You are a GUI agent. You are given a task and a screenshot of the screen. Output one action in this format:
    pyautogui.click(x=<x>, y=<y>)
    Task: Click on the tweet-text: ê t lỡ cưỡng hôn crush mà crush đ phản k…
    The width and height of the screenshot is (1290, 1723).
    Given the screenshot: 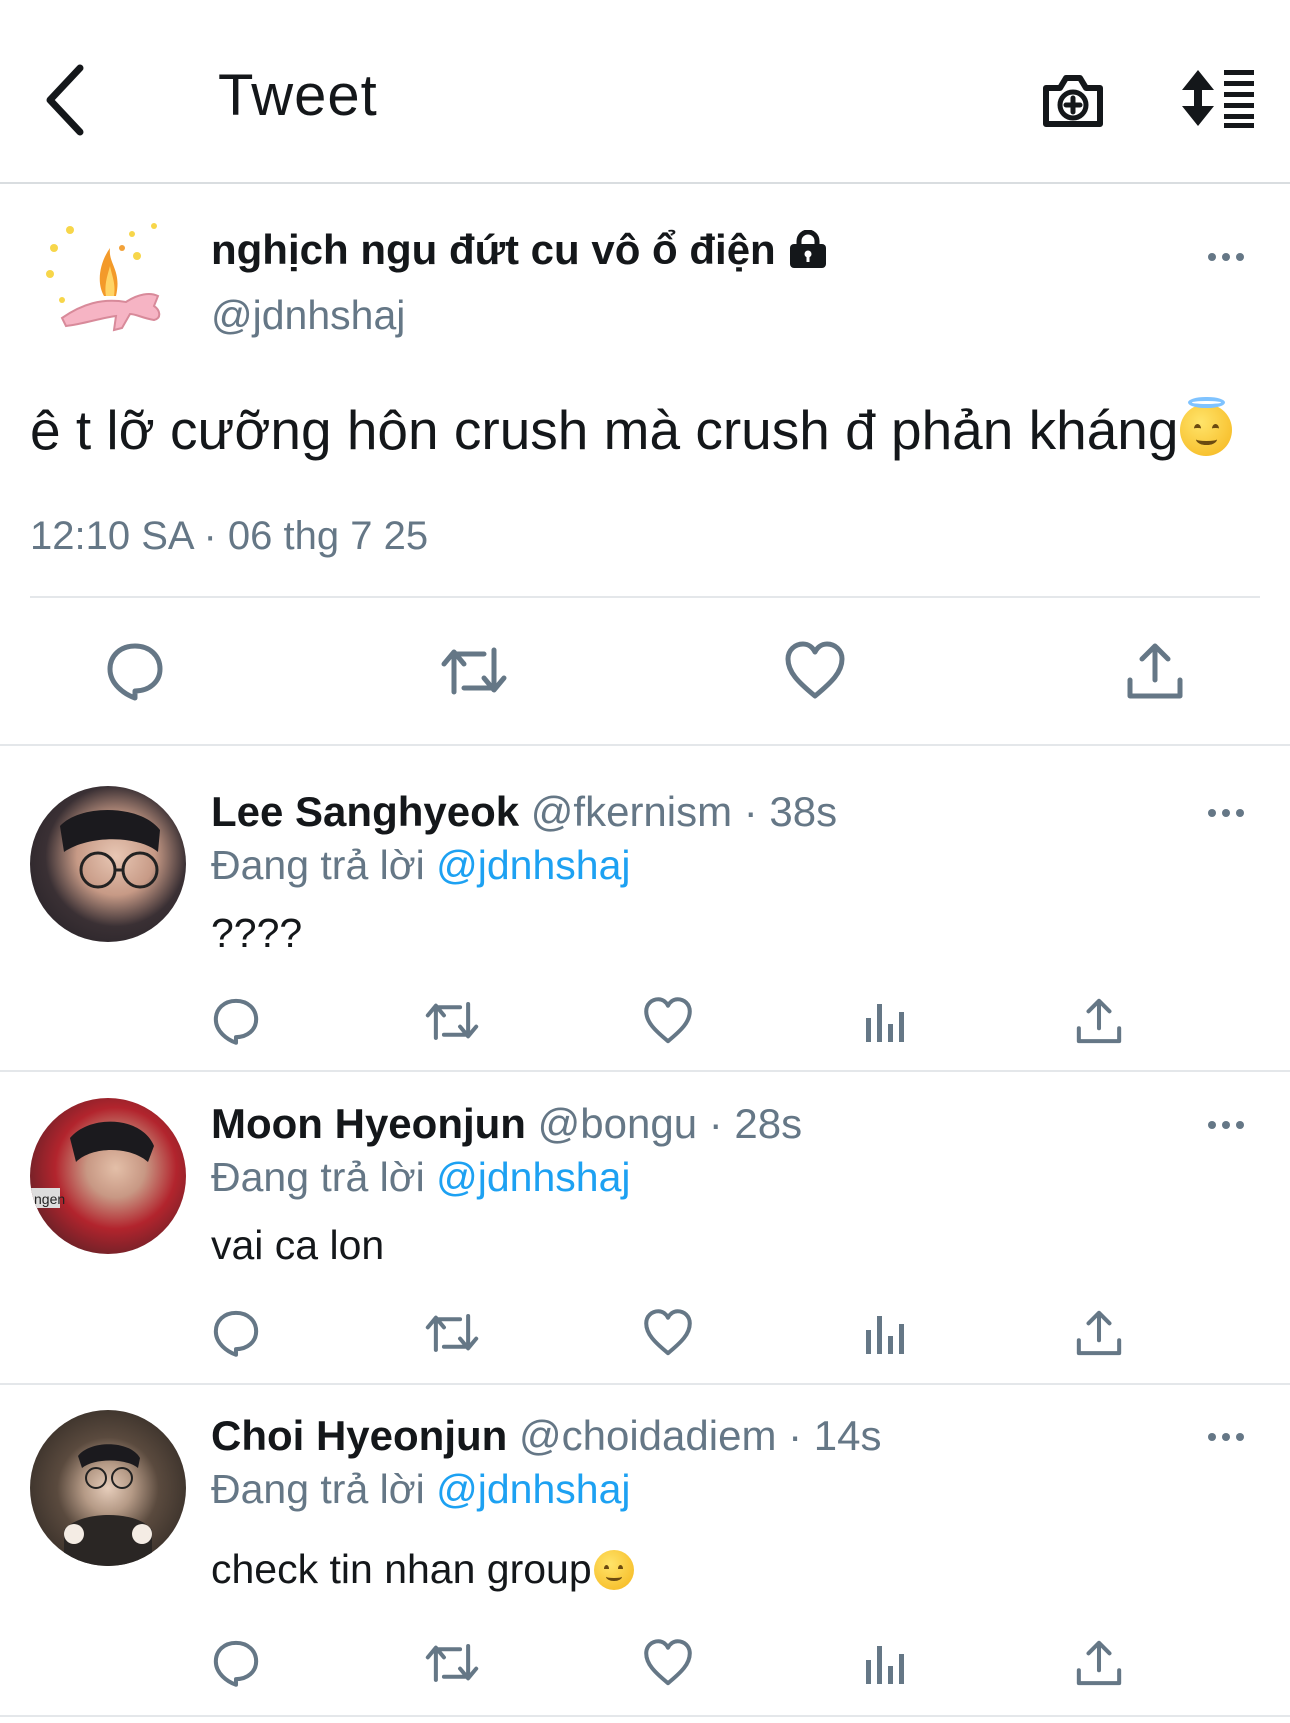 What is the action you would take?
    pyautogui.click(x=604, y=430)
    